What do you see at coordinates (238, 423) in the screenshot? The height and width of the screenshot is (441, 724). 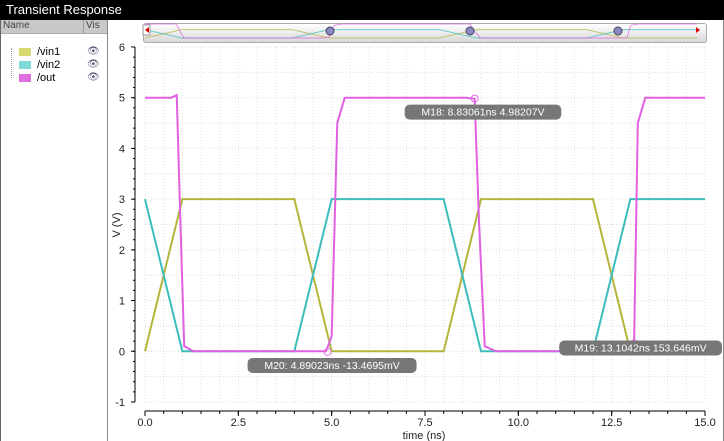 I see `x-tick-label: 2.5` at bounding box center [238, 423].